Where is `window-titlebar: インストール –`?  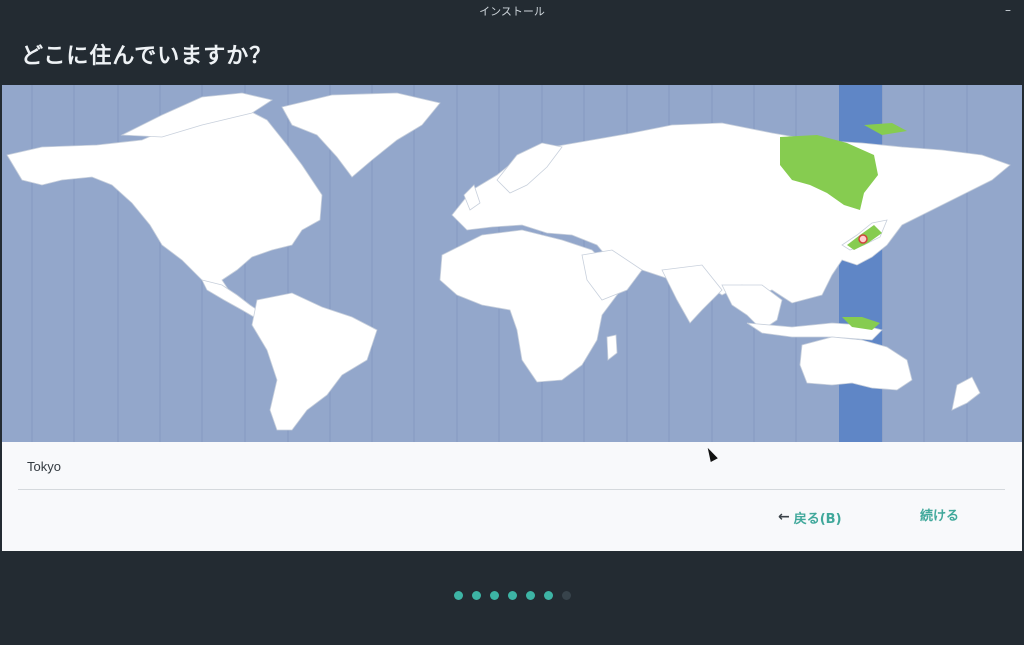
window-titlebar: インストール – is located at coordinates (512, 12).